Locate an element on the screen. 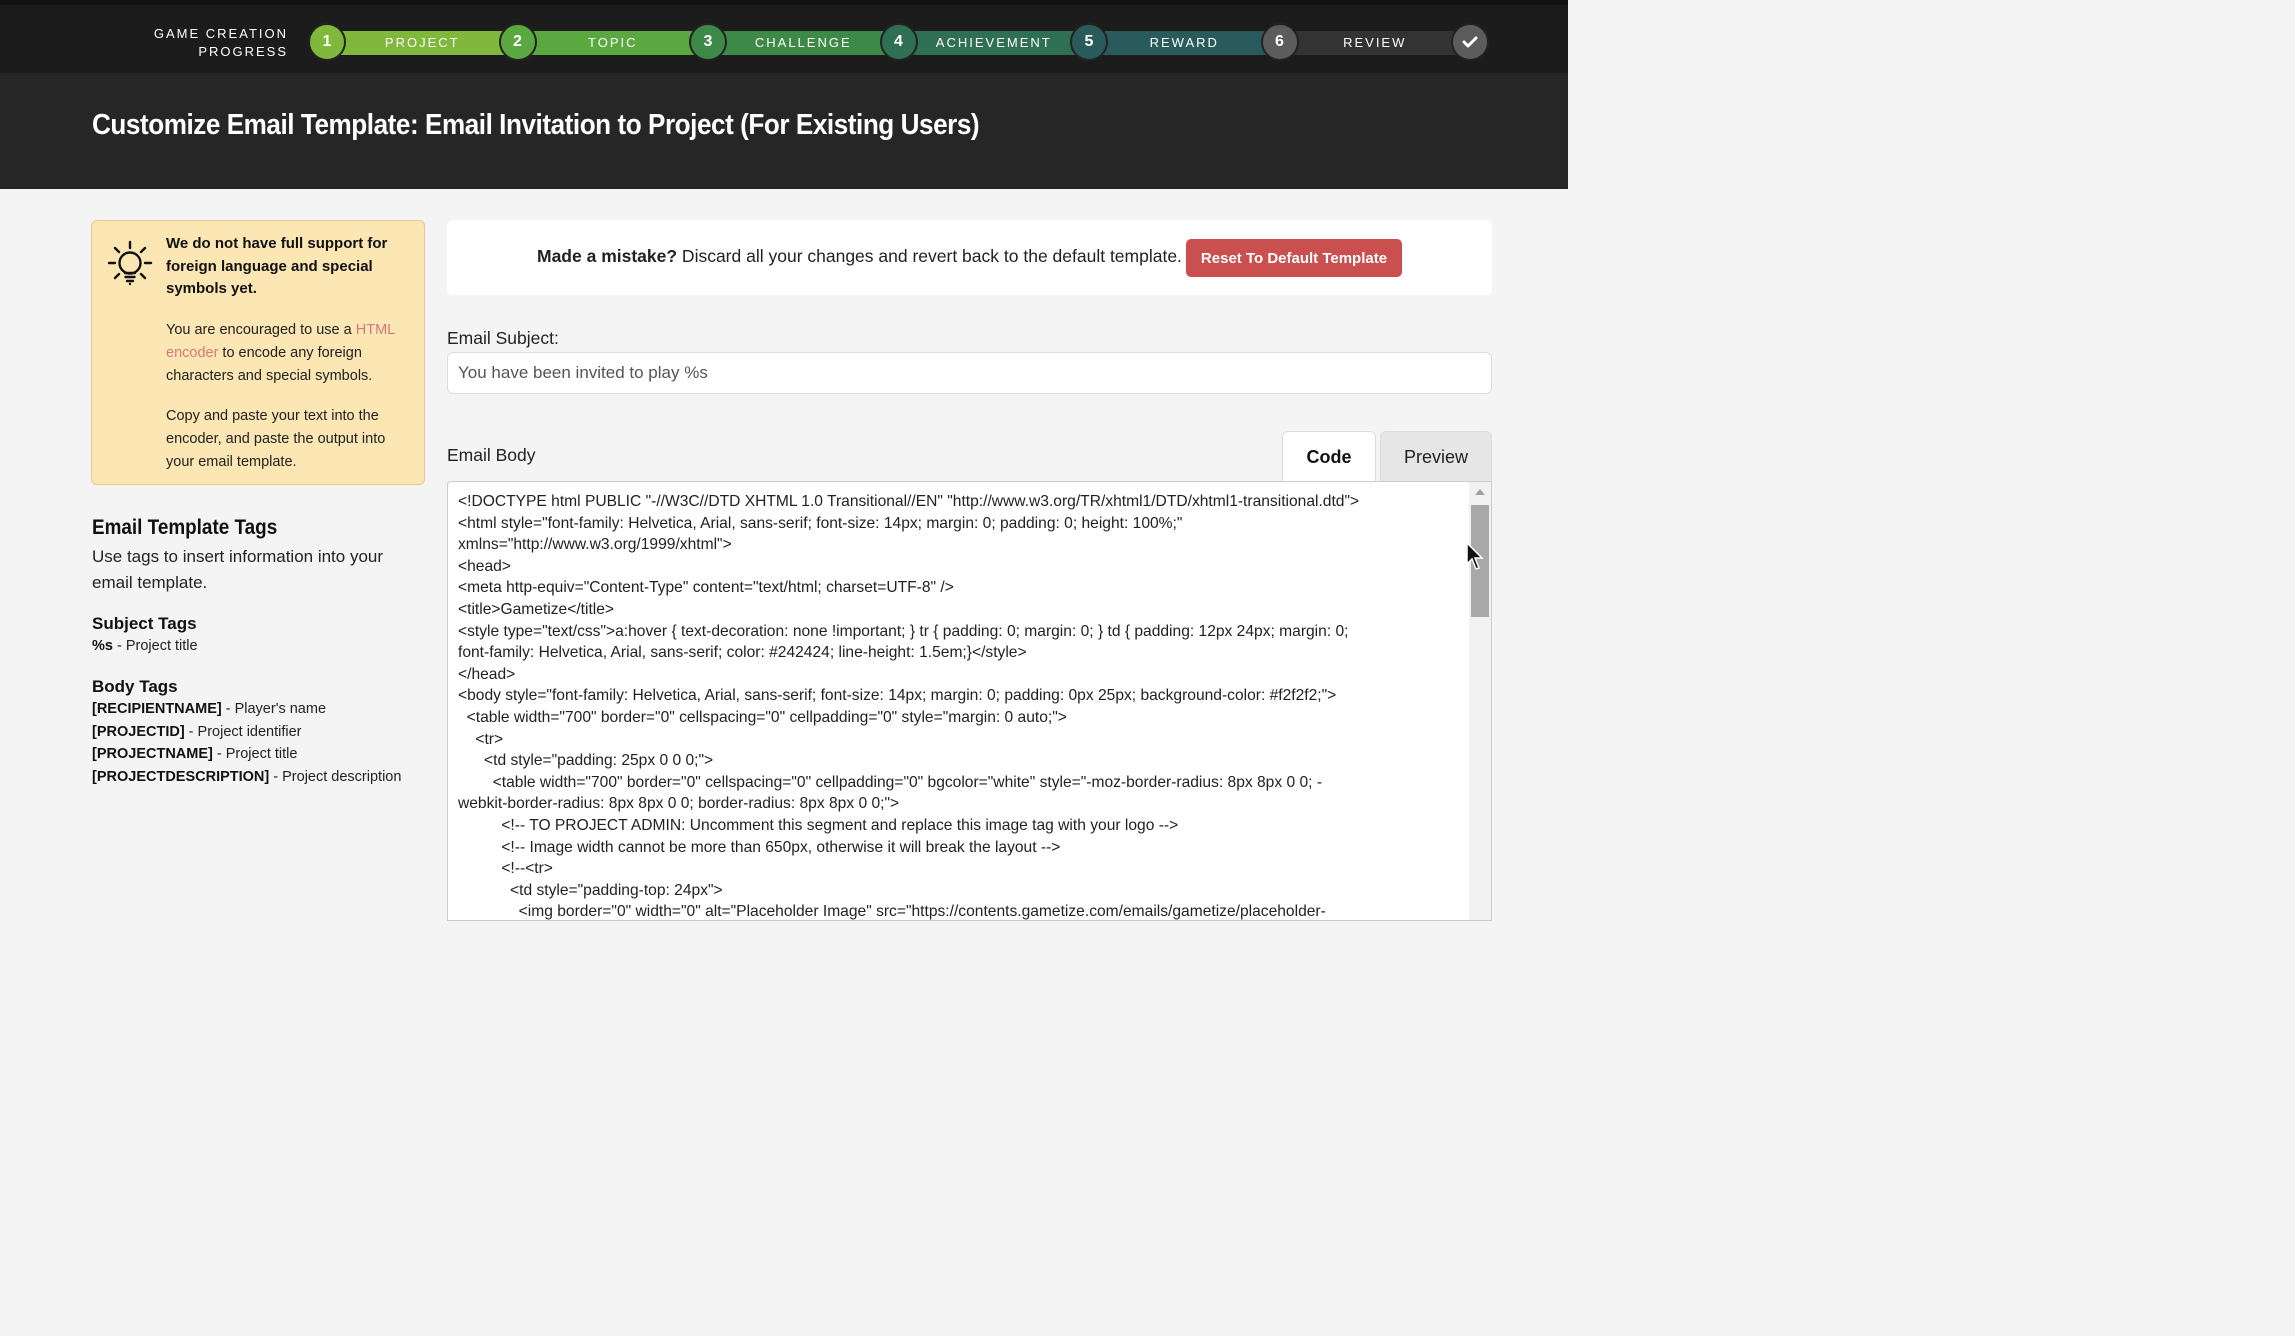 The width and height of the screenshot is (2295, 1336). subject-tag-item: %s - Project title is located at coordinates (145, 646).